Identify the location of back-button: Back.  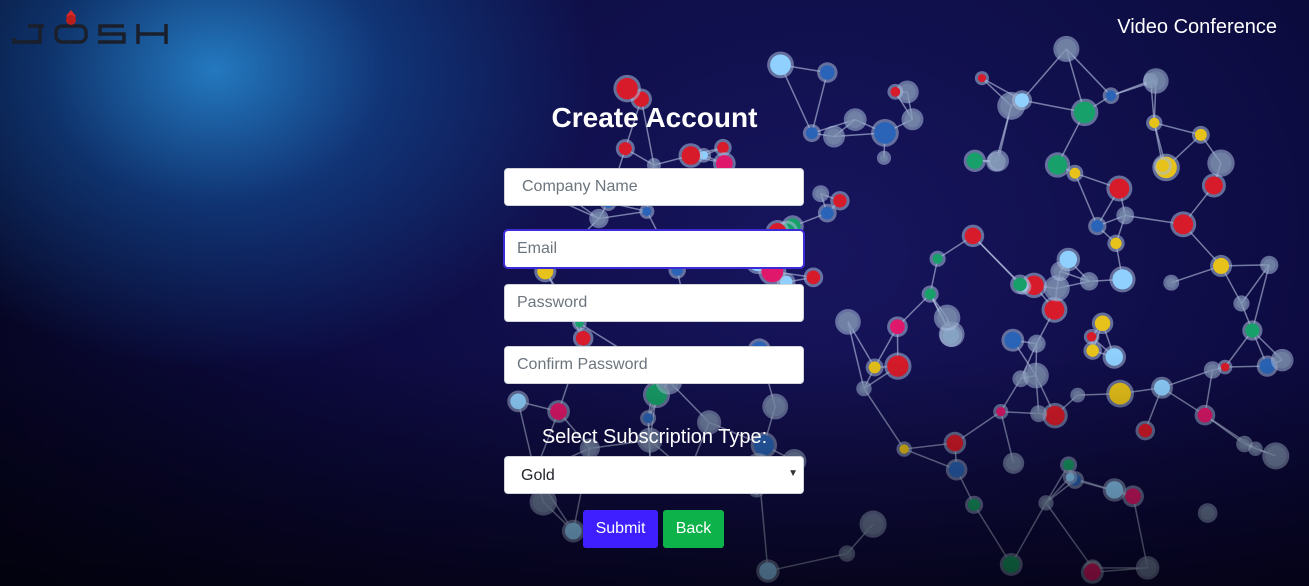
(693, 529).